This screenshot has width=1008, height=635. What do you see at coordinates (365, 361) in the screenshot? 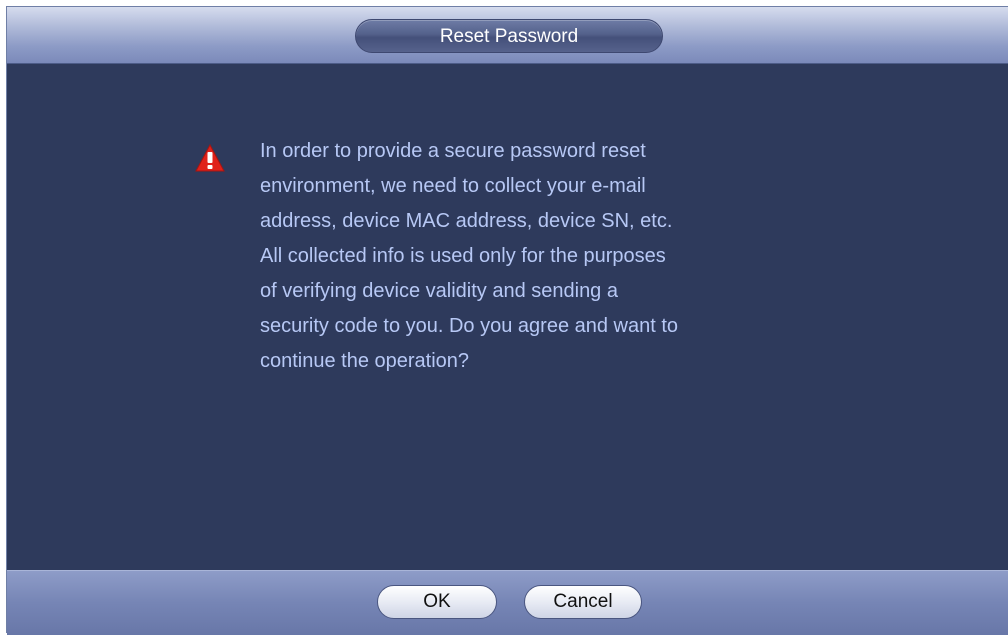
I see `message-line: continue the operation?` at bounding box center [365, 361].